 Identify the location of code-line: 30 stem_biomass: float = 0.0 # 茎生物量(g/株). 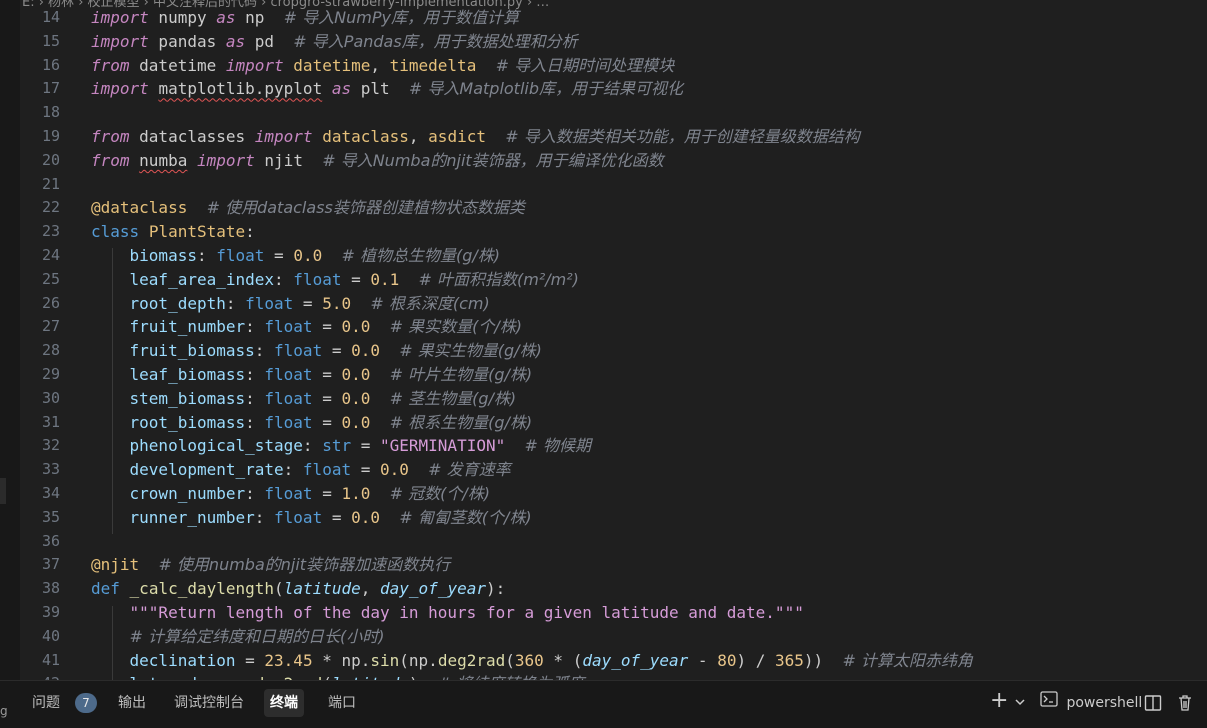
(613, 399).